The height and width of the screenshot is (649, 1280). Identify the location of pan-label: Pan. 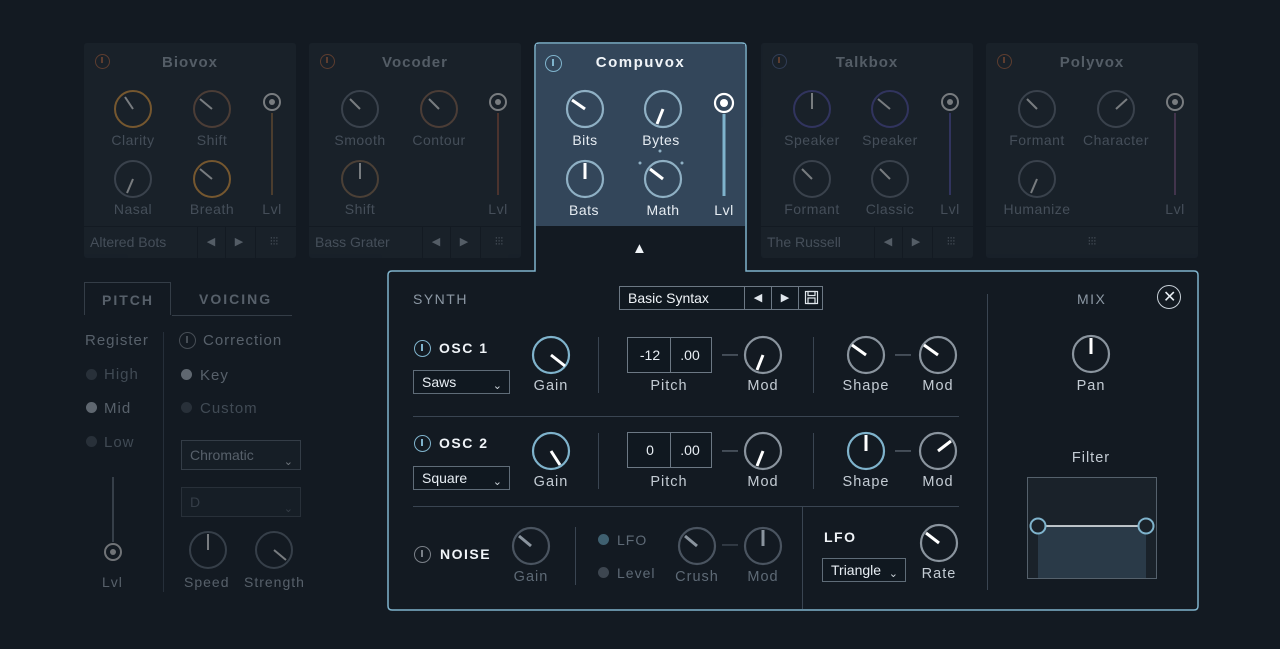
(1091, 386).